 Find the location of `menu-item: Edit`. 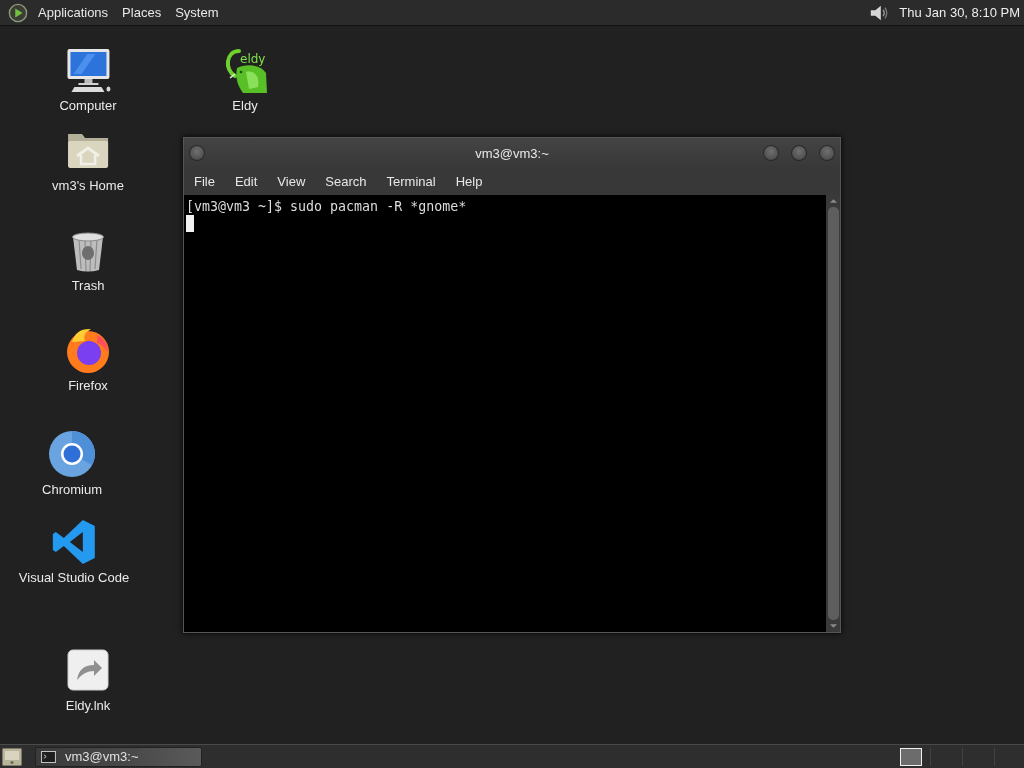

menu-item: Edit is located at coordinates (246, 181).